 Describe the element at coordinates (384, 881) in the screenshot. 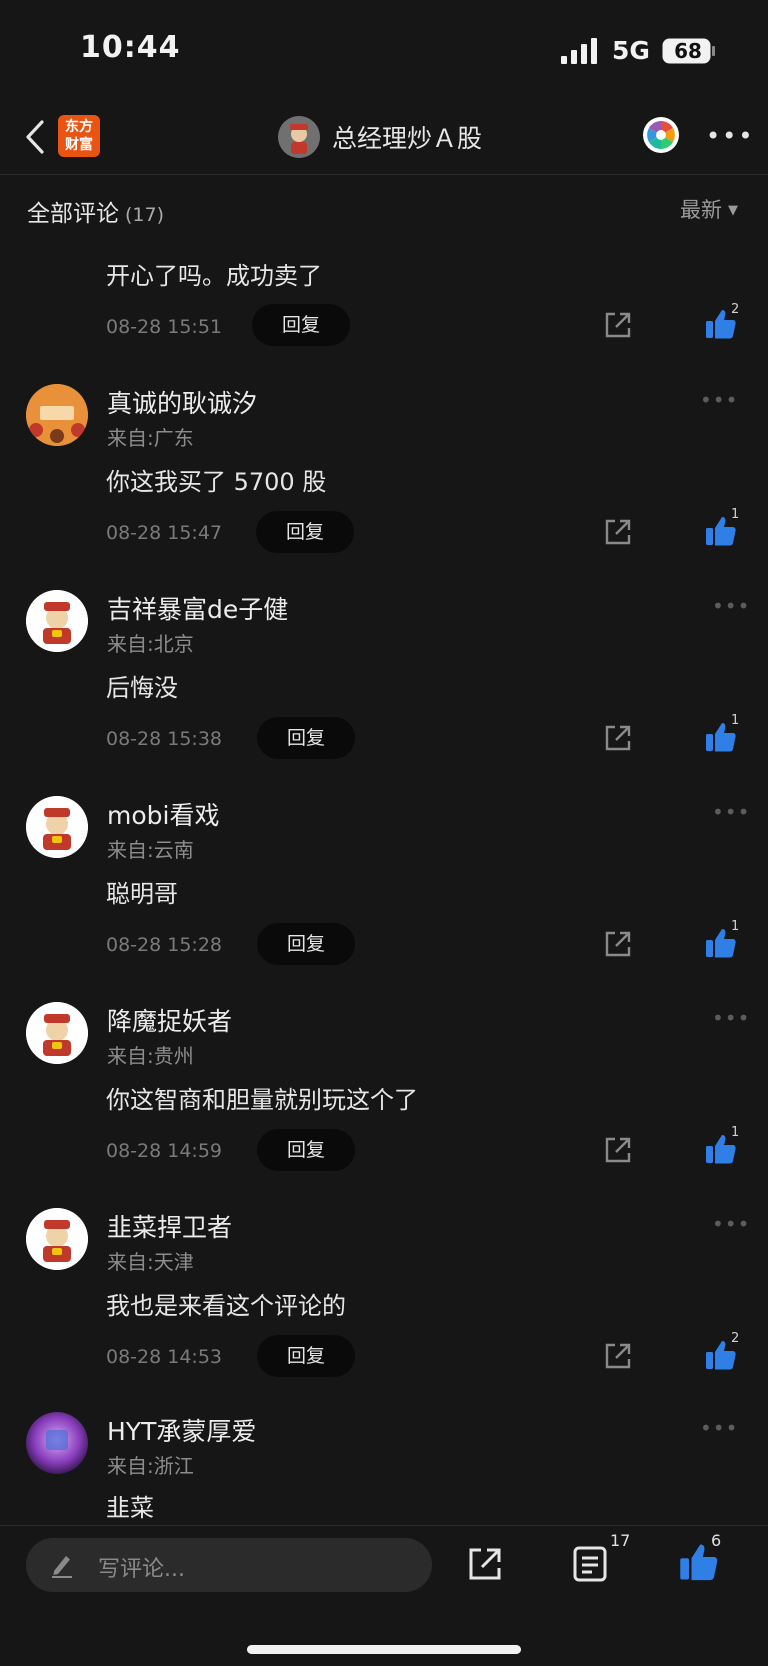

I see `comment-item: mobi看戏 来自:云南 ••• 聪明哥 08-28 15:28 回复 1` at that location.